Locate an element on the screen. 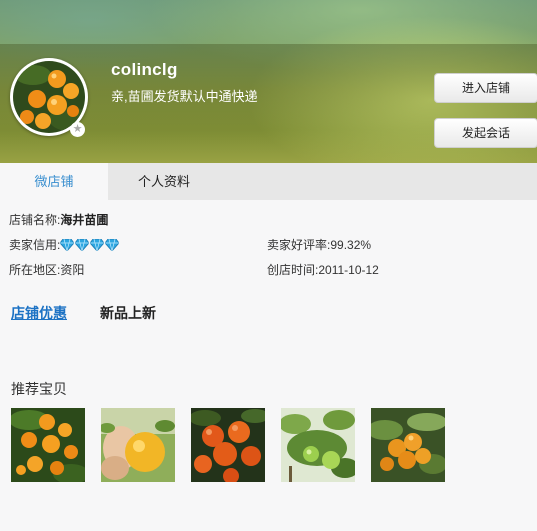 This screenshot has height=531, width=537. region-label: 所在地区: is located at coordinates (35, 270).